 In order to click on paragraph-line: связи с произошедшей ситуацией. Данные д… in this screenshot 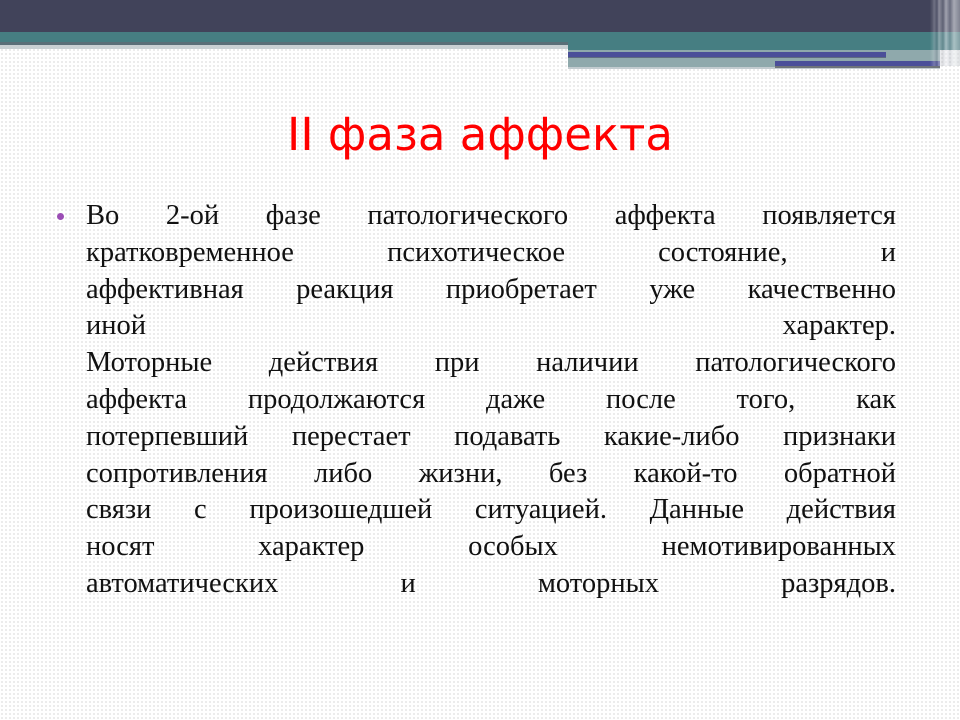, I will do `click(491, 510)`.